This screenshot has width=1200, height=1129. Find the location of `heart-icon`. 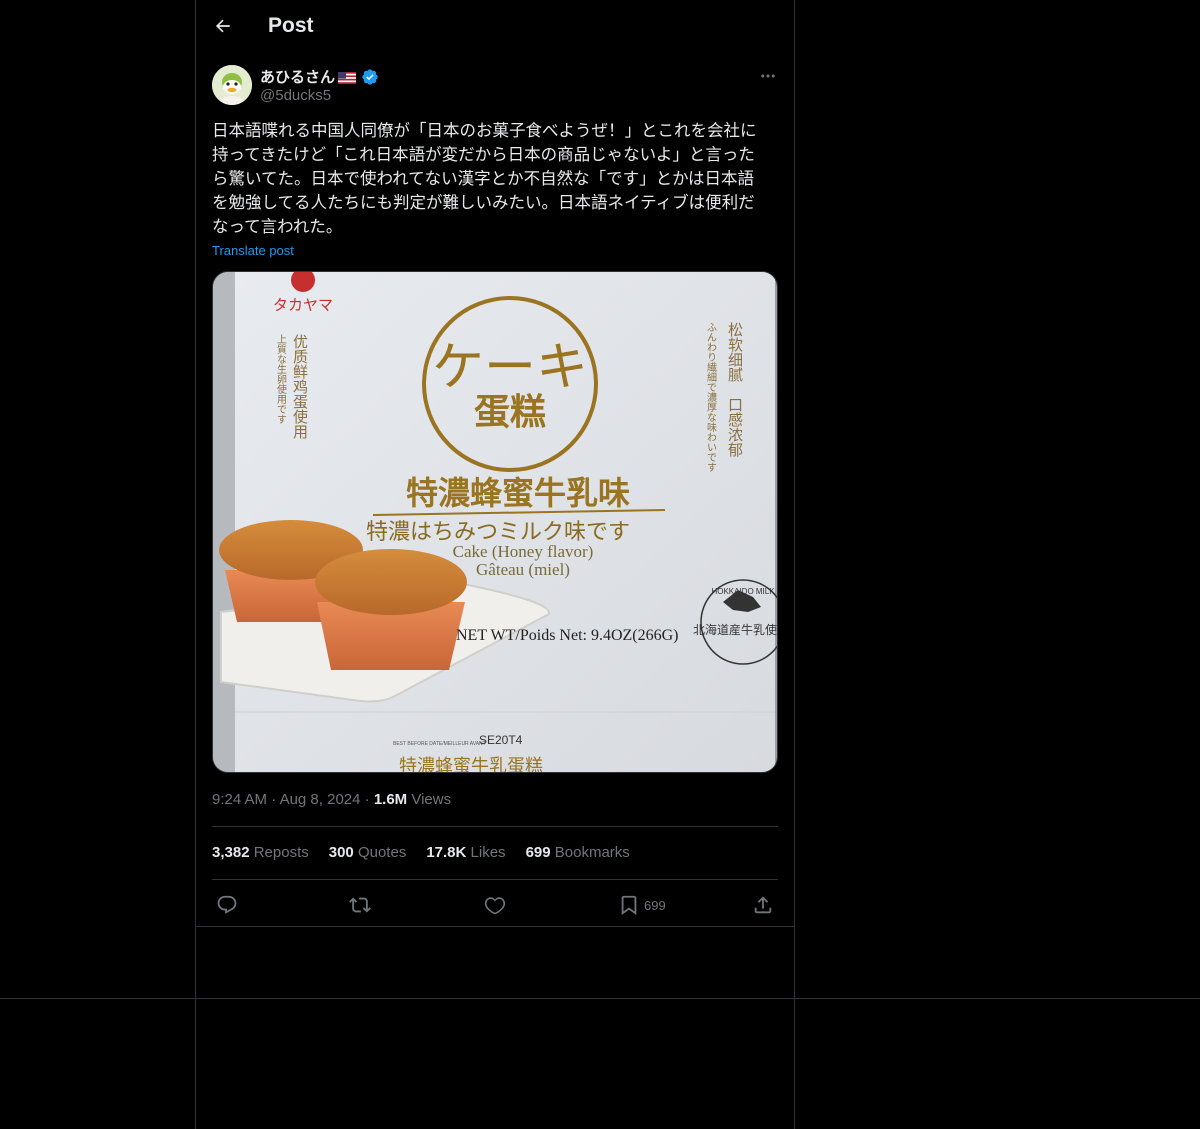

heart-icon is located at coordinates (495, 906).